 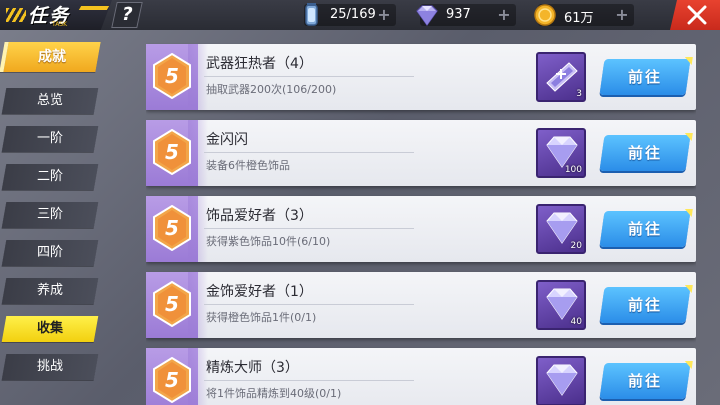 I want to click on help-button: ?, so click(x=127, y=15).